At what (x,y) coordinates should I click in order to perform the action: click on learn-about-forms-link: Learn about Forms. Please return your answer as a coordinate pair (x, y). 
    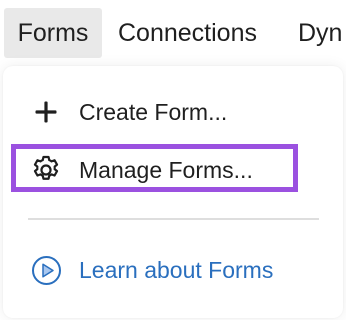
    Looking at the image, I should click on (150, 270).